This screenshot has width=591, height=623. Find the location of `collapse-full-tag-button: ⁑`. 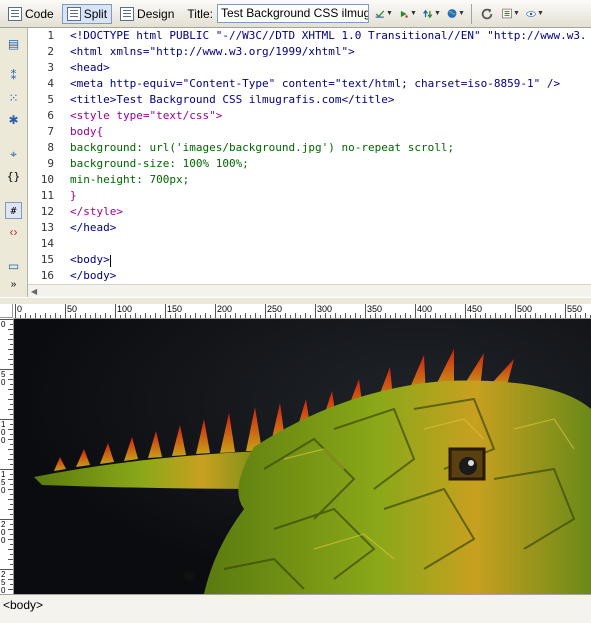

collapse-full-tag-button: ⁑ is located at coordinates (13, 76).